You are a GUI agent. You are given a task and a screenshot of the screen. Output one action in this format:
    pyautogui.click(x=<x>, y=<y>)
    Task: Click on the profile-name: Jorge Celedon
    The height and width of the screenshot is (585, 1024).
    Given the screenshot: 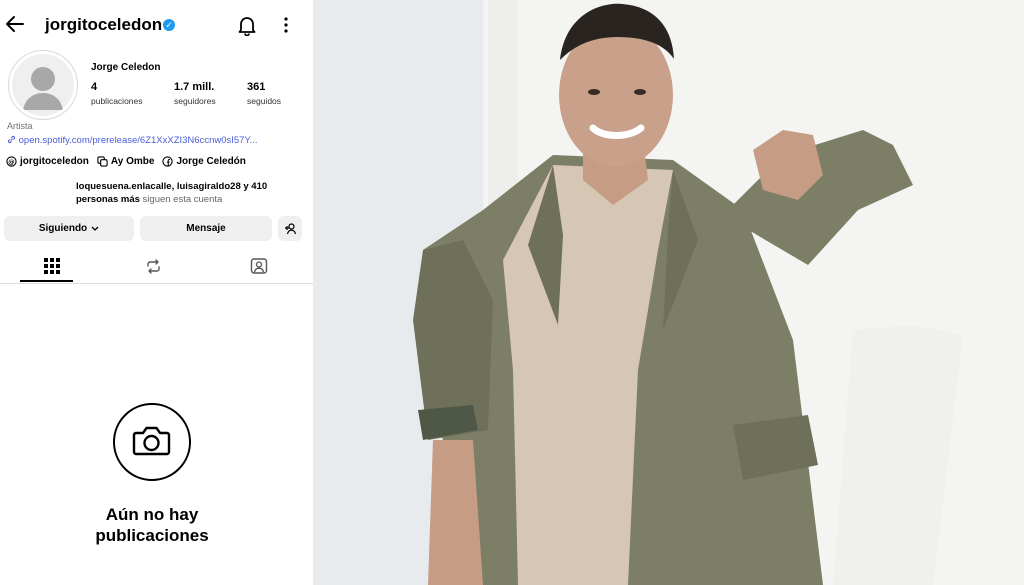 What is the action you would take?
    pyautogui.click(x=126, y=67)
    